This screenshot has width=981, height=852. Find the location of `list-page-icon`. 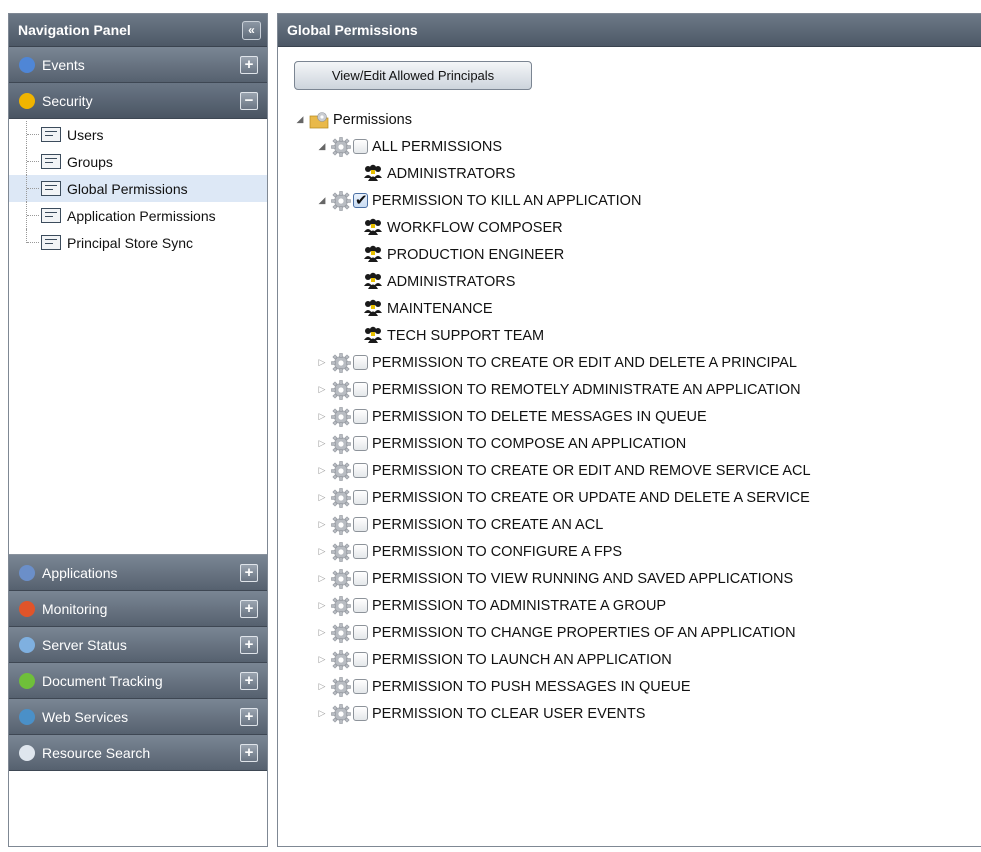

list-page-icon is located at coordinates (51, 161).